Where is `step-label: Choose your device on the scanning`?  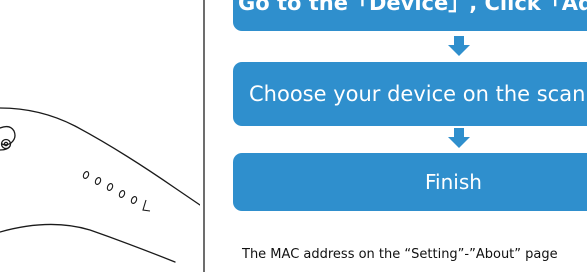
step-label: Choose your device on the scanning is located at coordinates (418, 94).